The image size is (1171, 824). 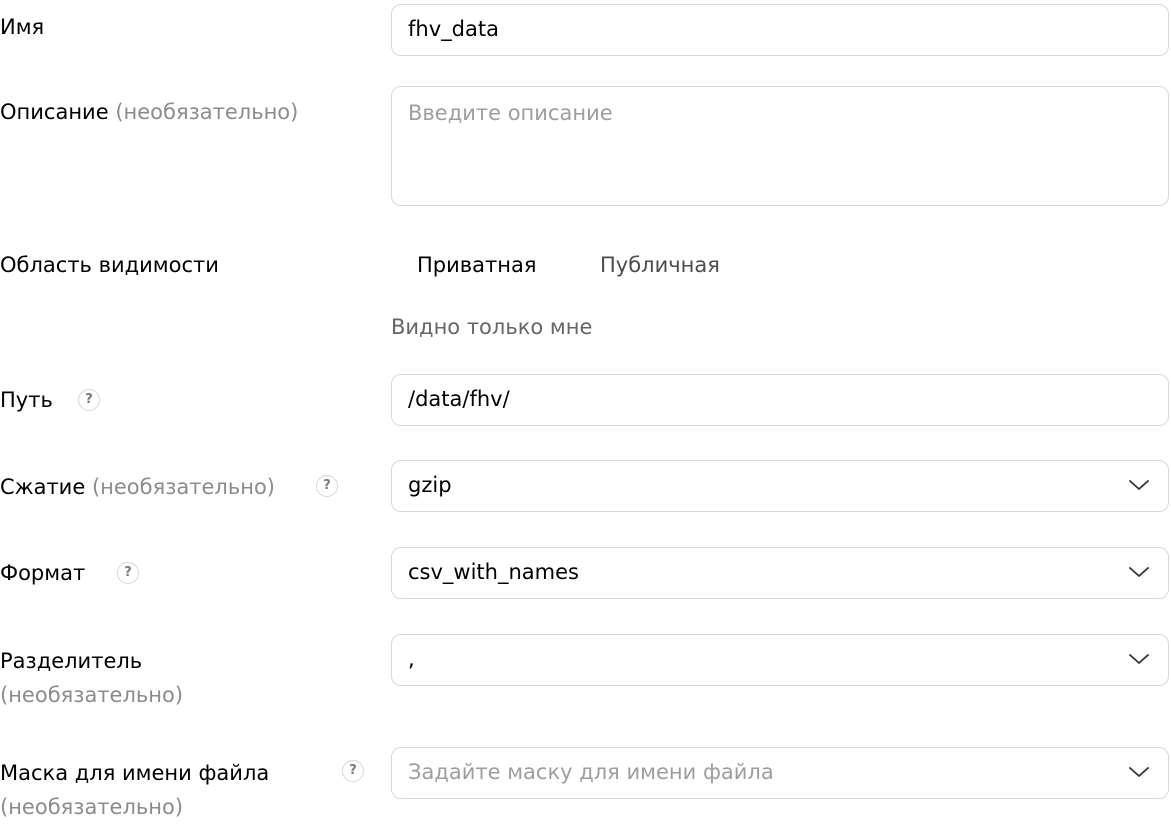 I want to click on delimiter-label-text: Разделитель, so click(x=71, y=661).